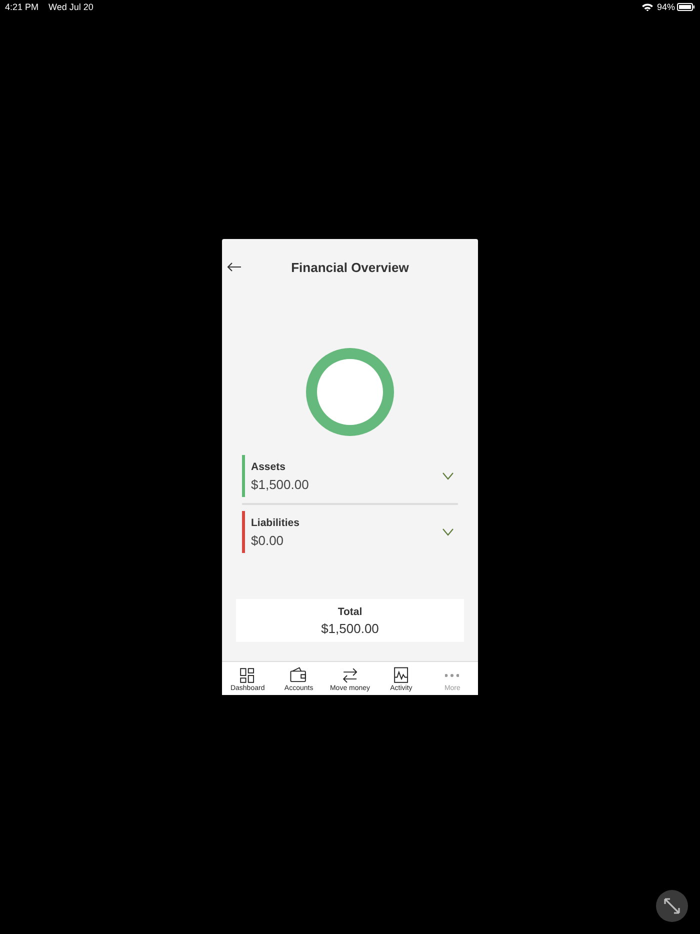 The image size is (700, 934). I want to click on category-label: Liabilities, so click(275, 522).